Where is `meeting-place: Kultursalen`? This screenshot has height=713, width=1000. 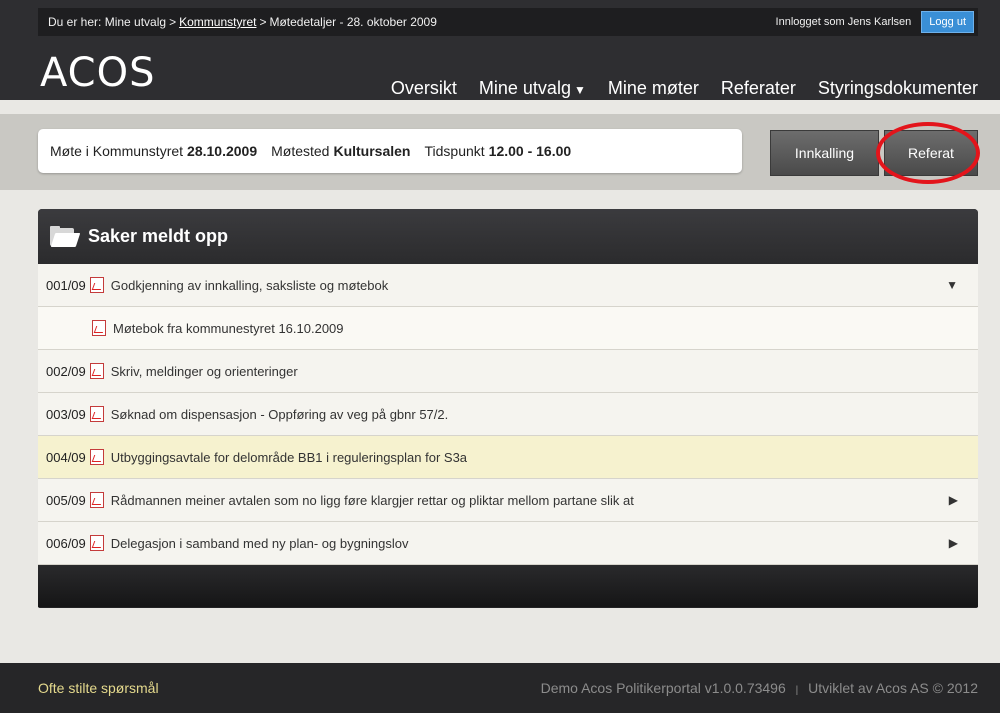
meeting-place: Kultursalen is located at coordinates (372, 151).